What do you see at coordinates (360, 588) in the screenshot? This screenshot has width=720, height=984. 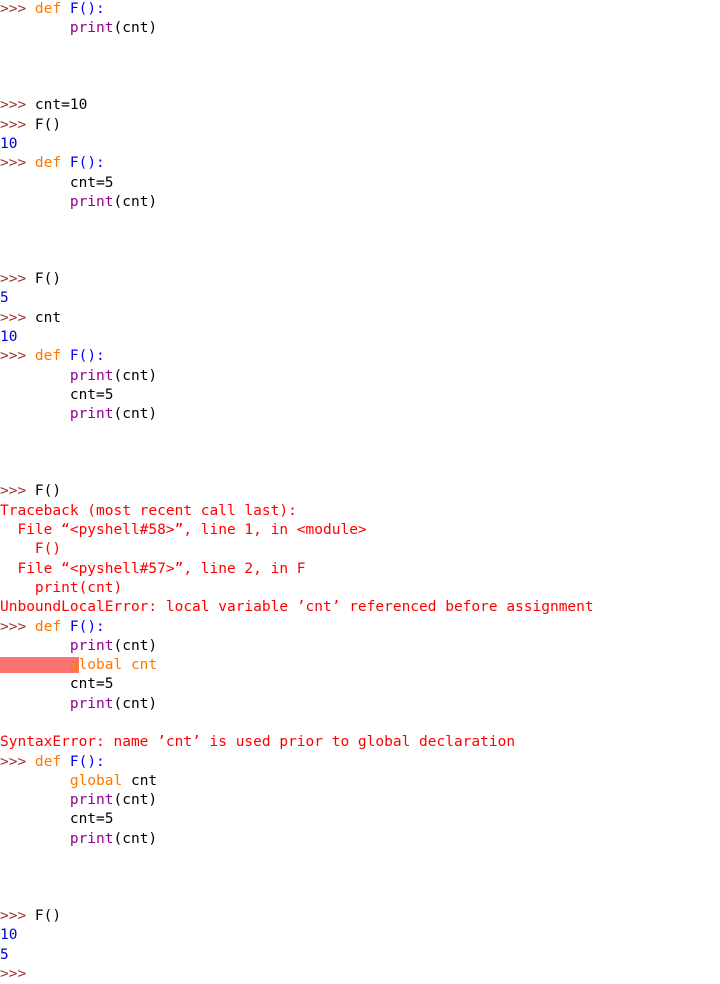 I see `traceback-frame-code: print(cnt)` at bounding box center [360, 588].